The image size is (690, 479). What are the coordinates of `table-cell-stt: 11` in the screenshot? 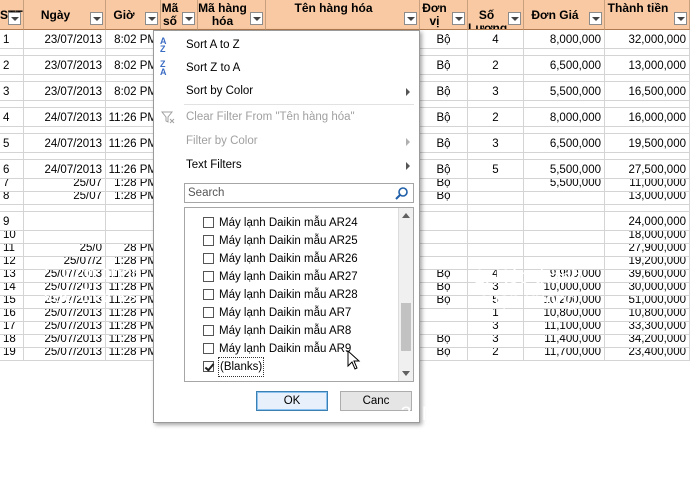 It's located at (12, 250).